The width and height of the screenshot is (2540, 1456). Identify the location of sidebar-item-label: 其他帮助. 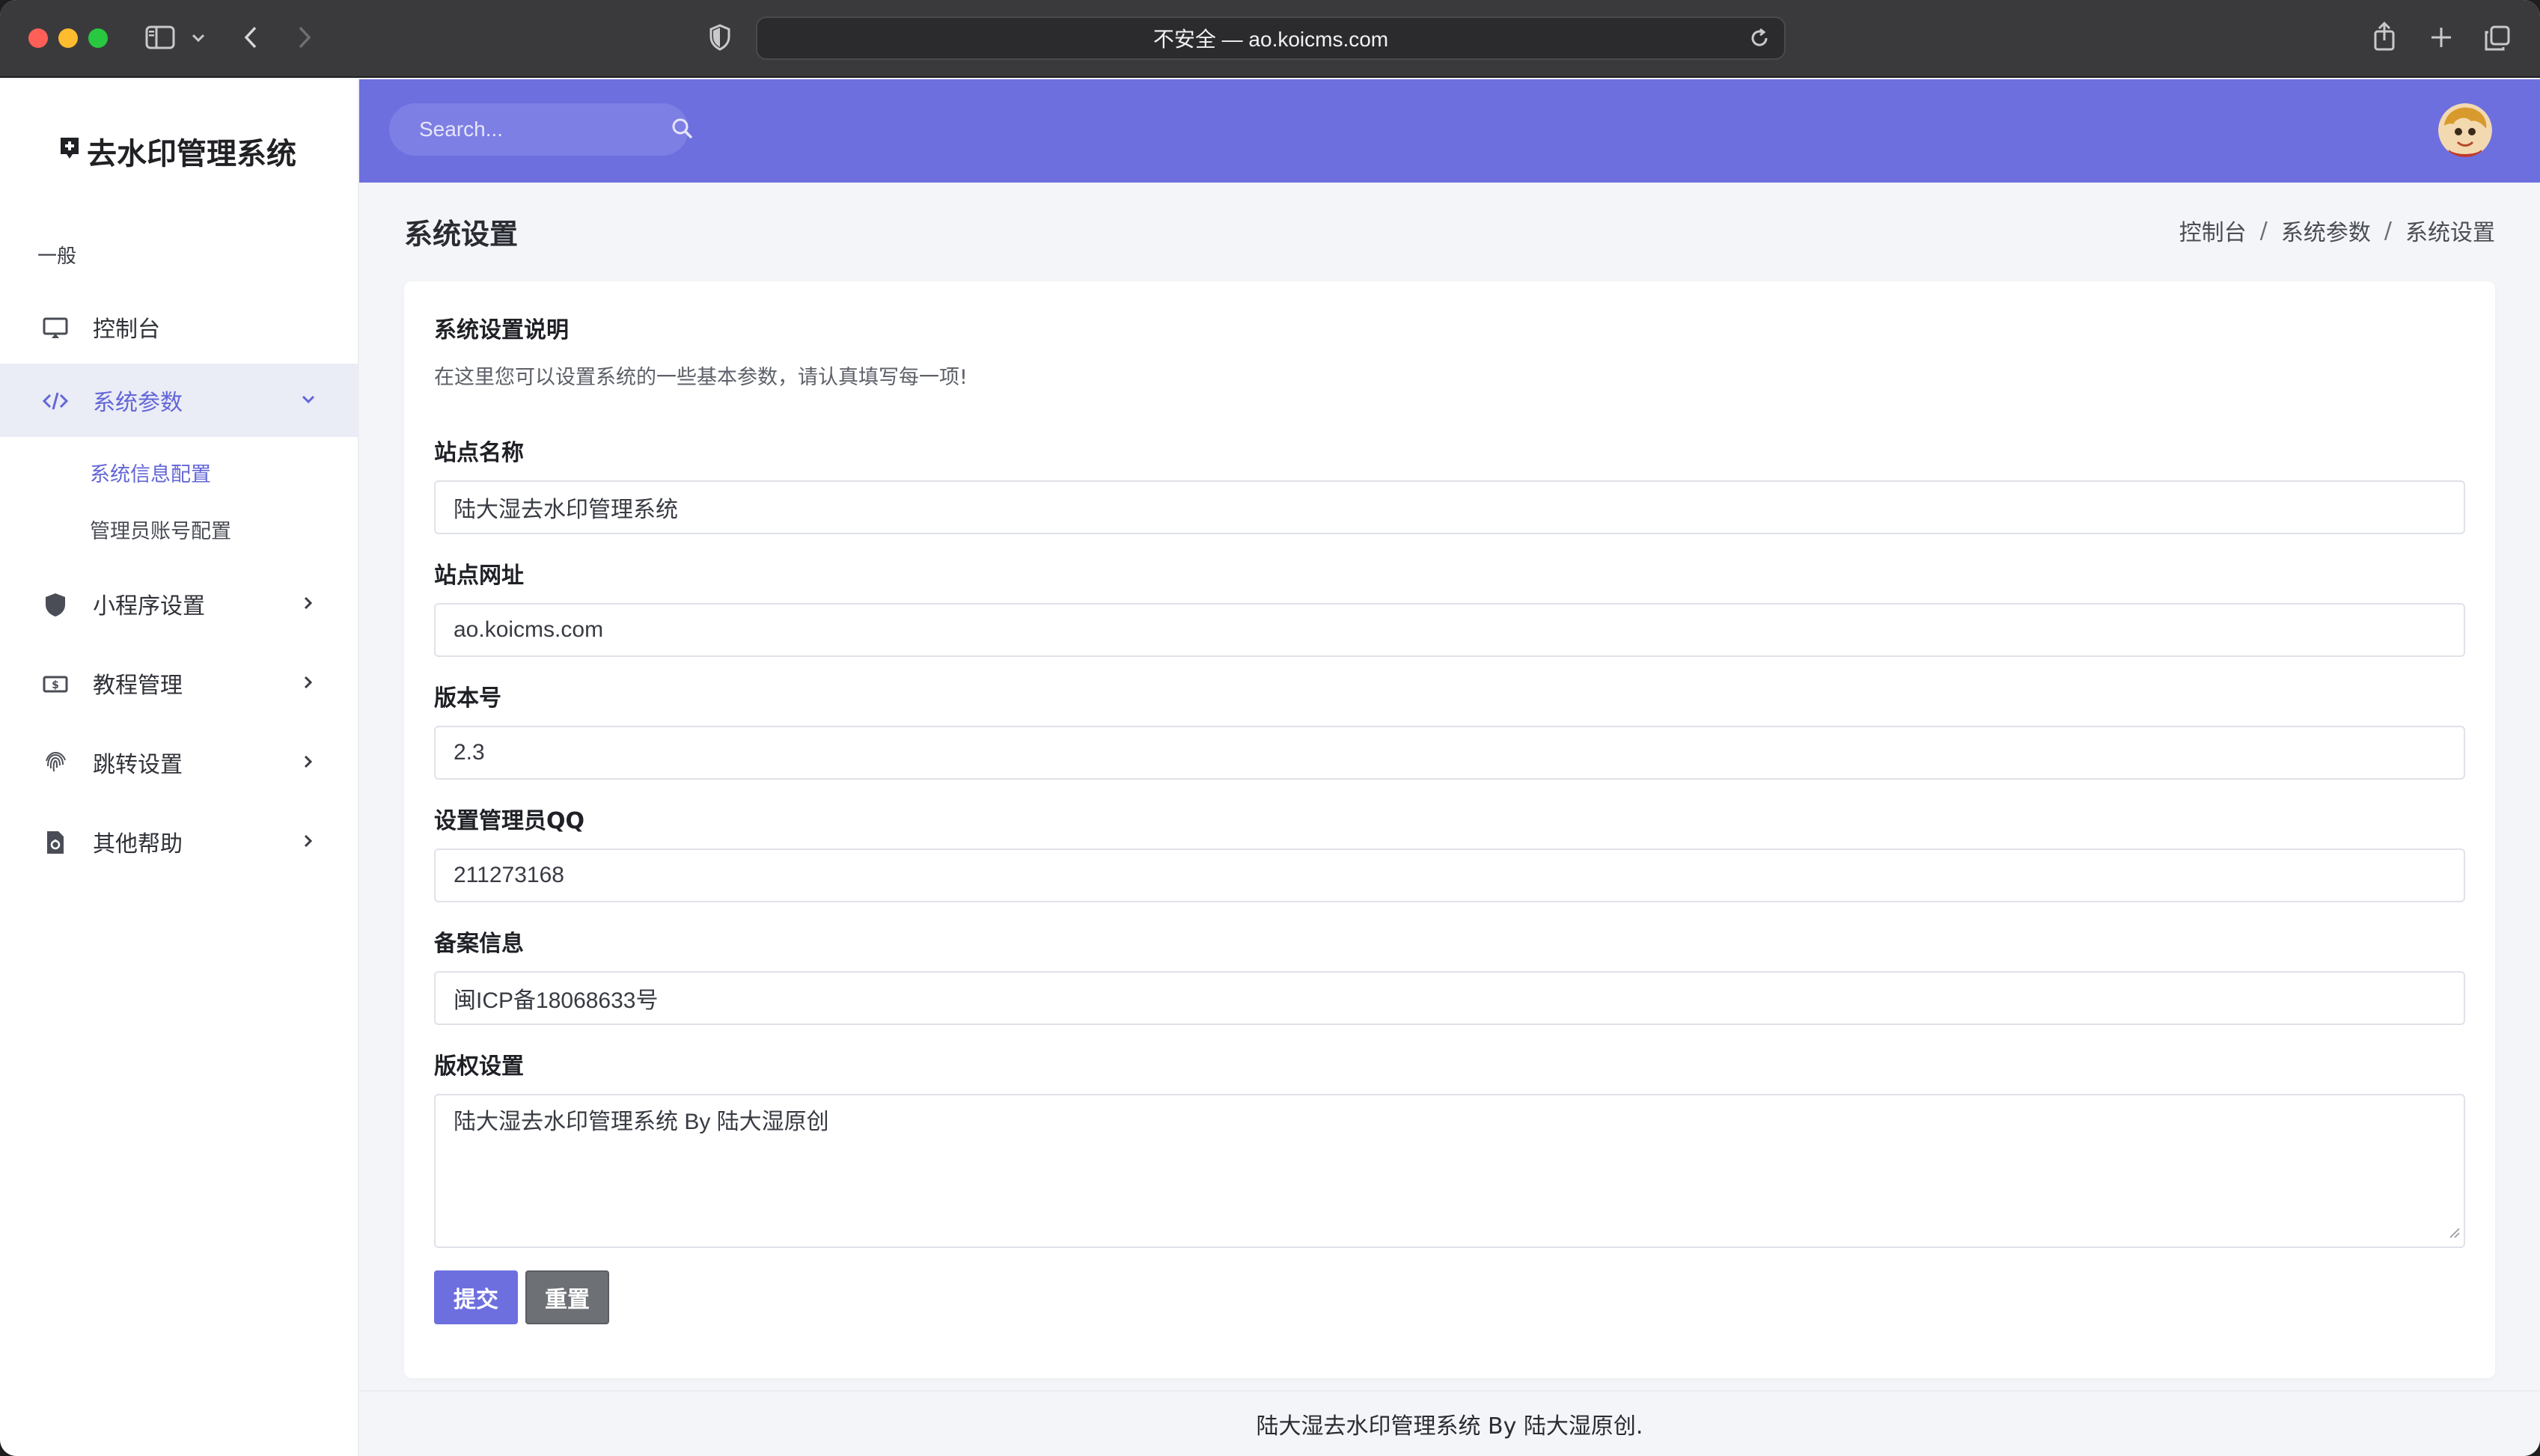
(138, 844).